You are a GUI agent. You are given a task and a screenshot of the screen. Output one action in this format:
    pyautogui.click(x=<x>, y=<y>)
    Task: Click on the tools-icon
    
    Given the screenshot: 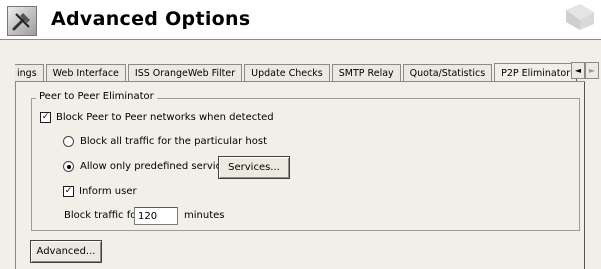 What is the action you would take?
    pyautogui.click(x=22, y=21)
    